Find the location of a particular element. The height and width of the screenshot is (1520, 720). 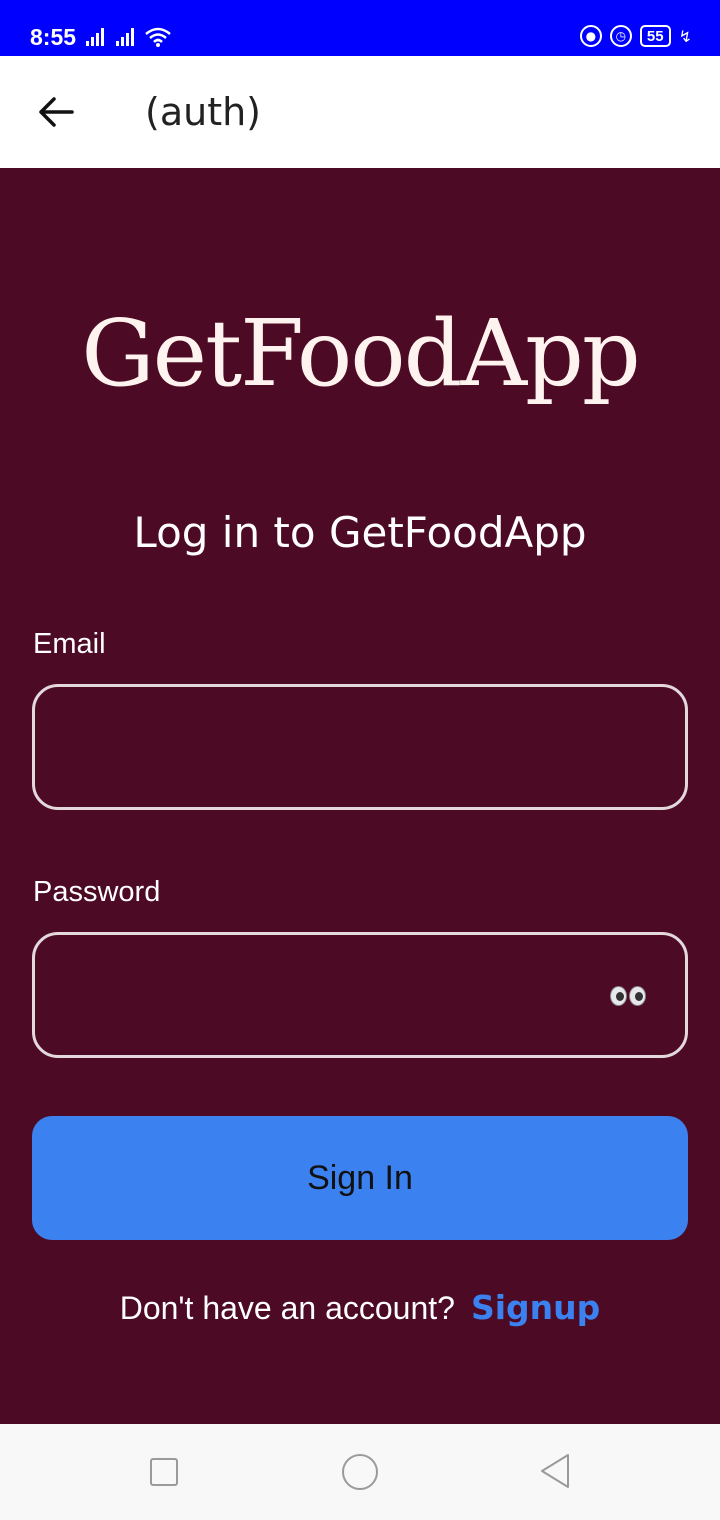

back-icon is located at coordinates (555, 1471).